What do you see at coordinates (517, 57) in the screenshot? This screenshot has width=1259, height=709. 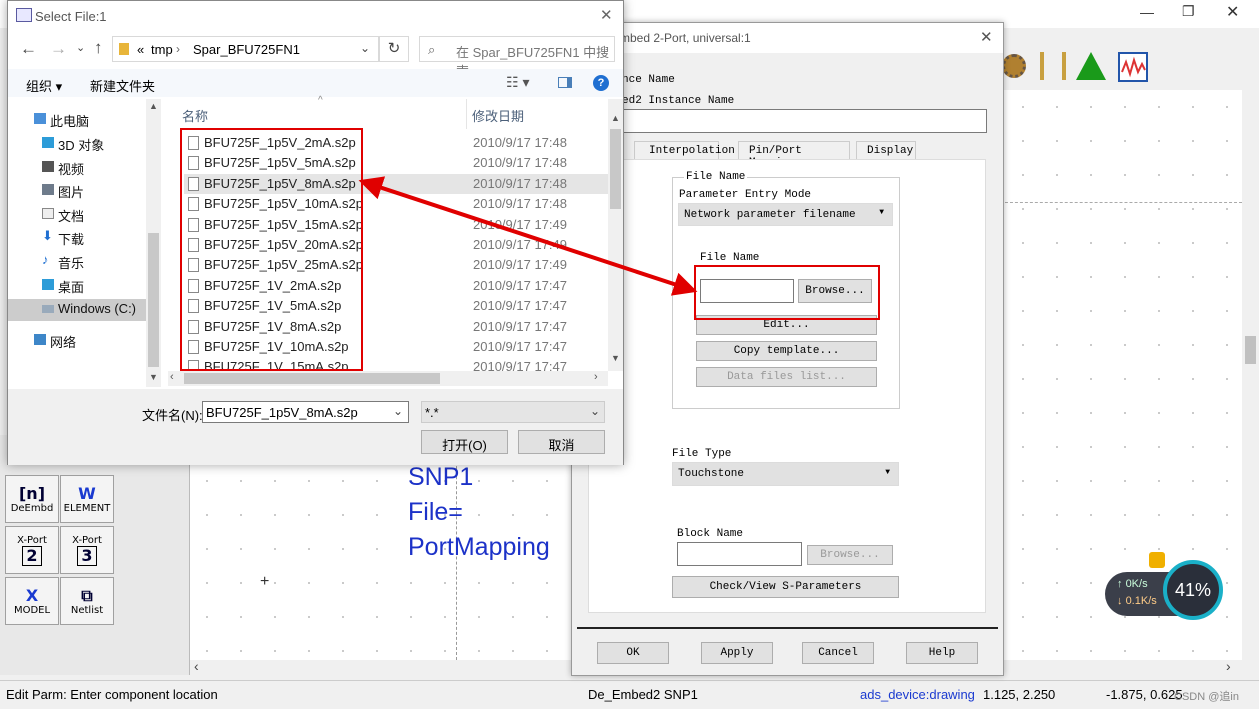 I see `search-input: ⌕ 在 Spar_BFU725FN1 中搜索` at bounding box center [517, 57].